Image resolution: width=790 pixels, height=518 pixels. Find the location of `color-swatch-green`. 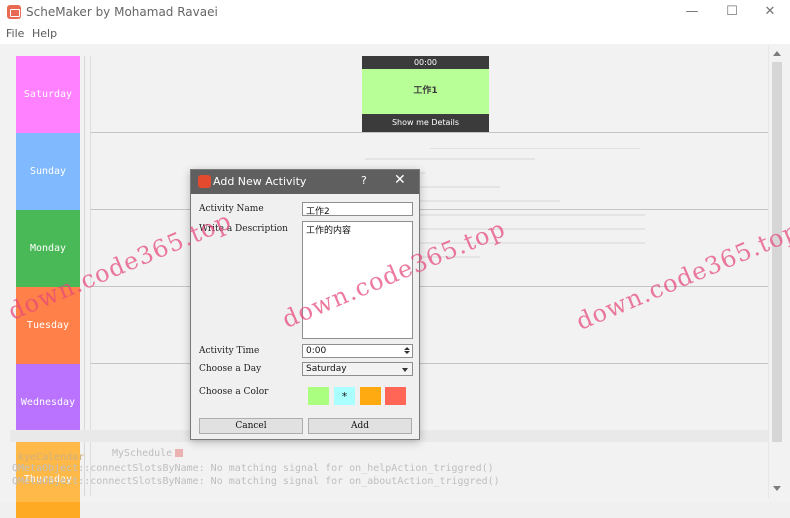

color-swatch-green is located at coordinates (318, 396).